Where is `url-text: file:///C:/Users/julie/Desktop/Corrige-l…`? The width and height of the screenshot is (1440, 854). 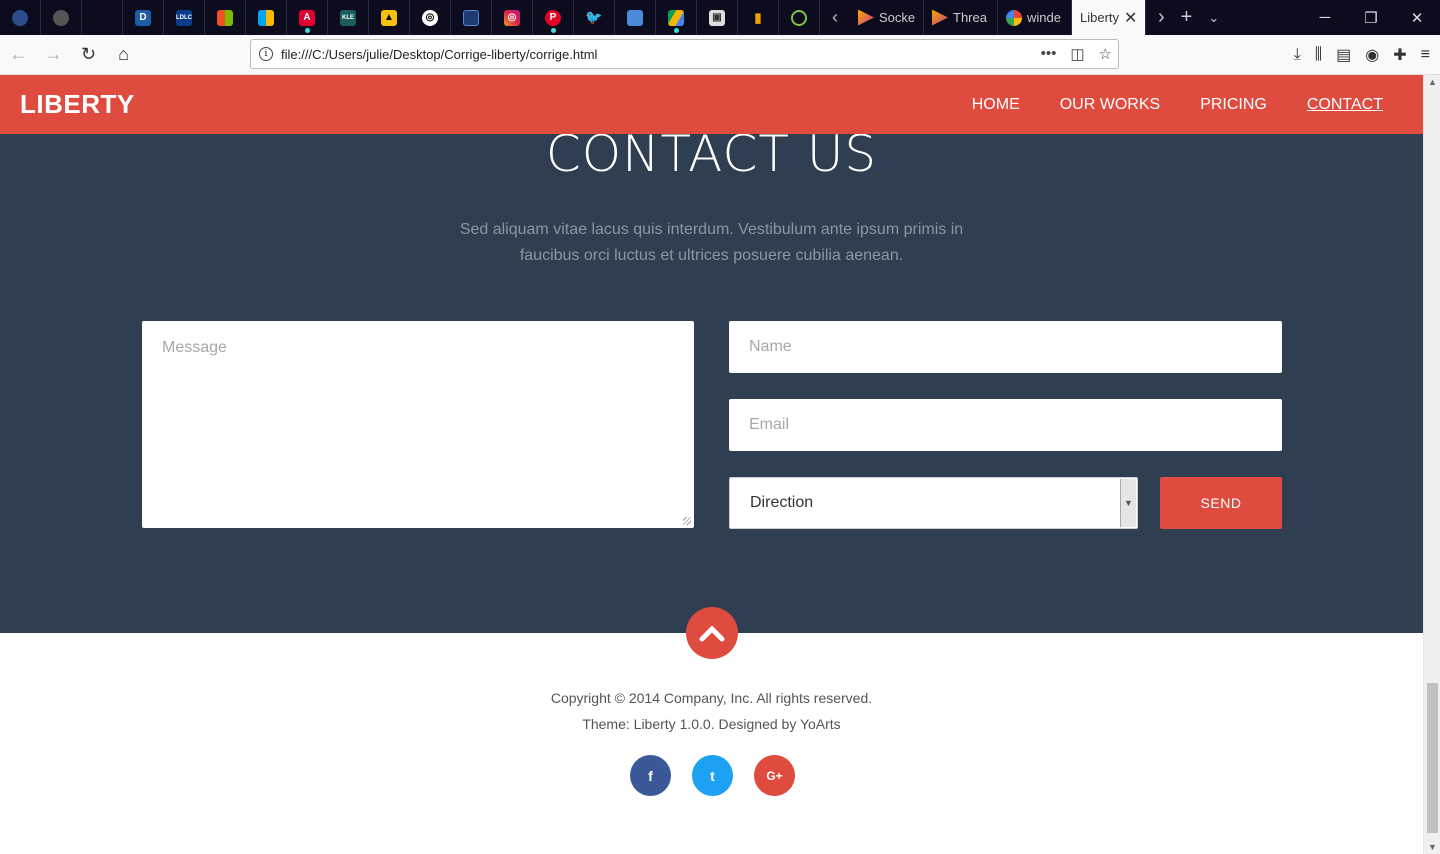 url-text: file:///C:/Users/julie/Desktop/Corrige-l… is located at coordinates (439, 54).